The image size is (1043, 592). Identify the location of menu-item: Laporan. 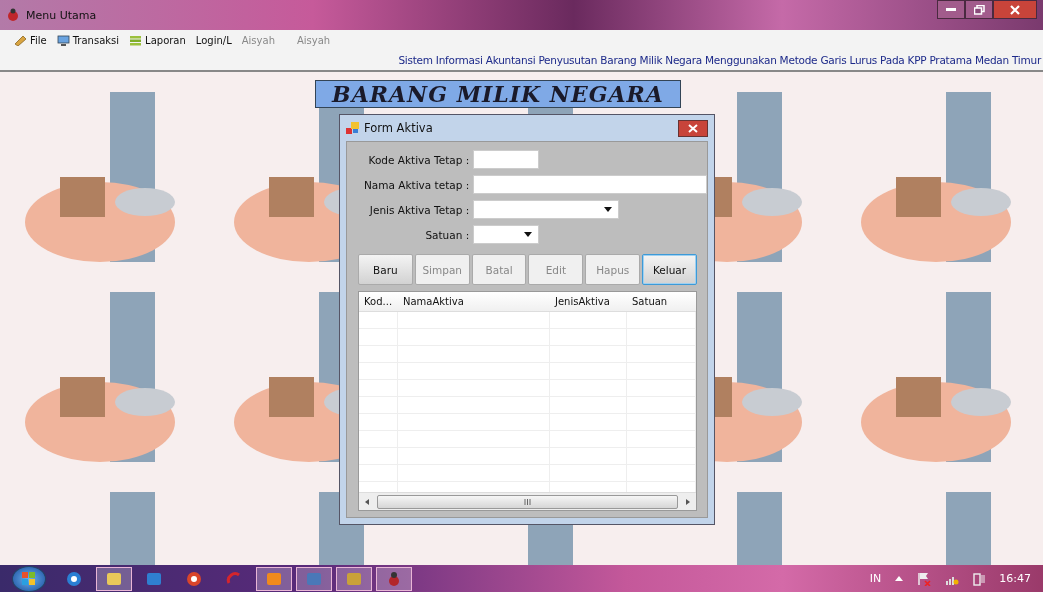
(160, 40).